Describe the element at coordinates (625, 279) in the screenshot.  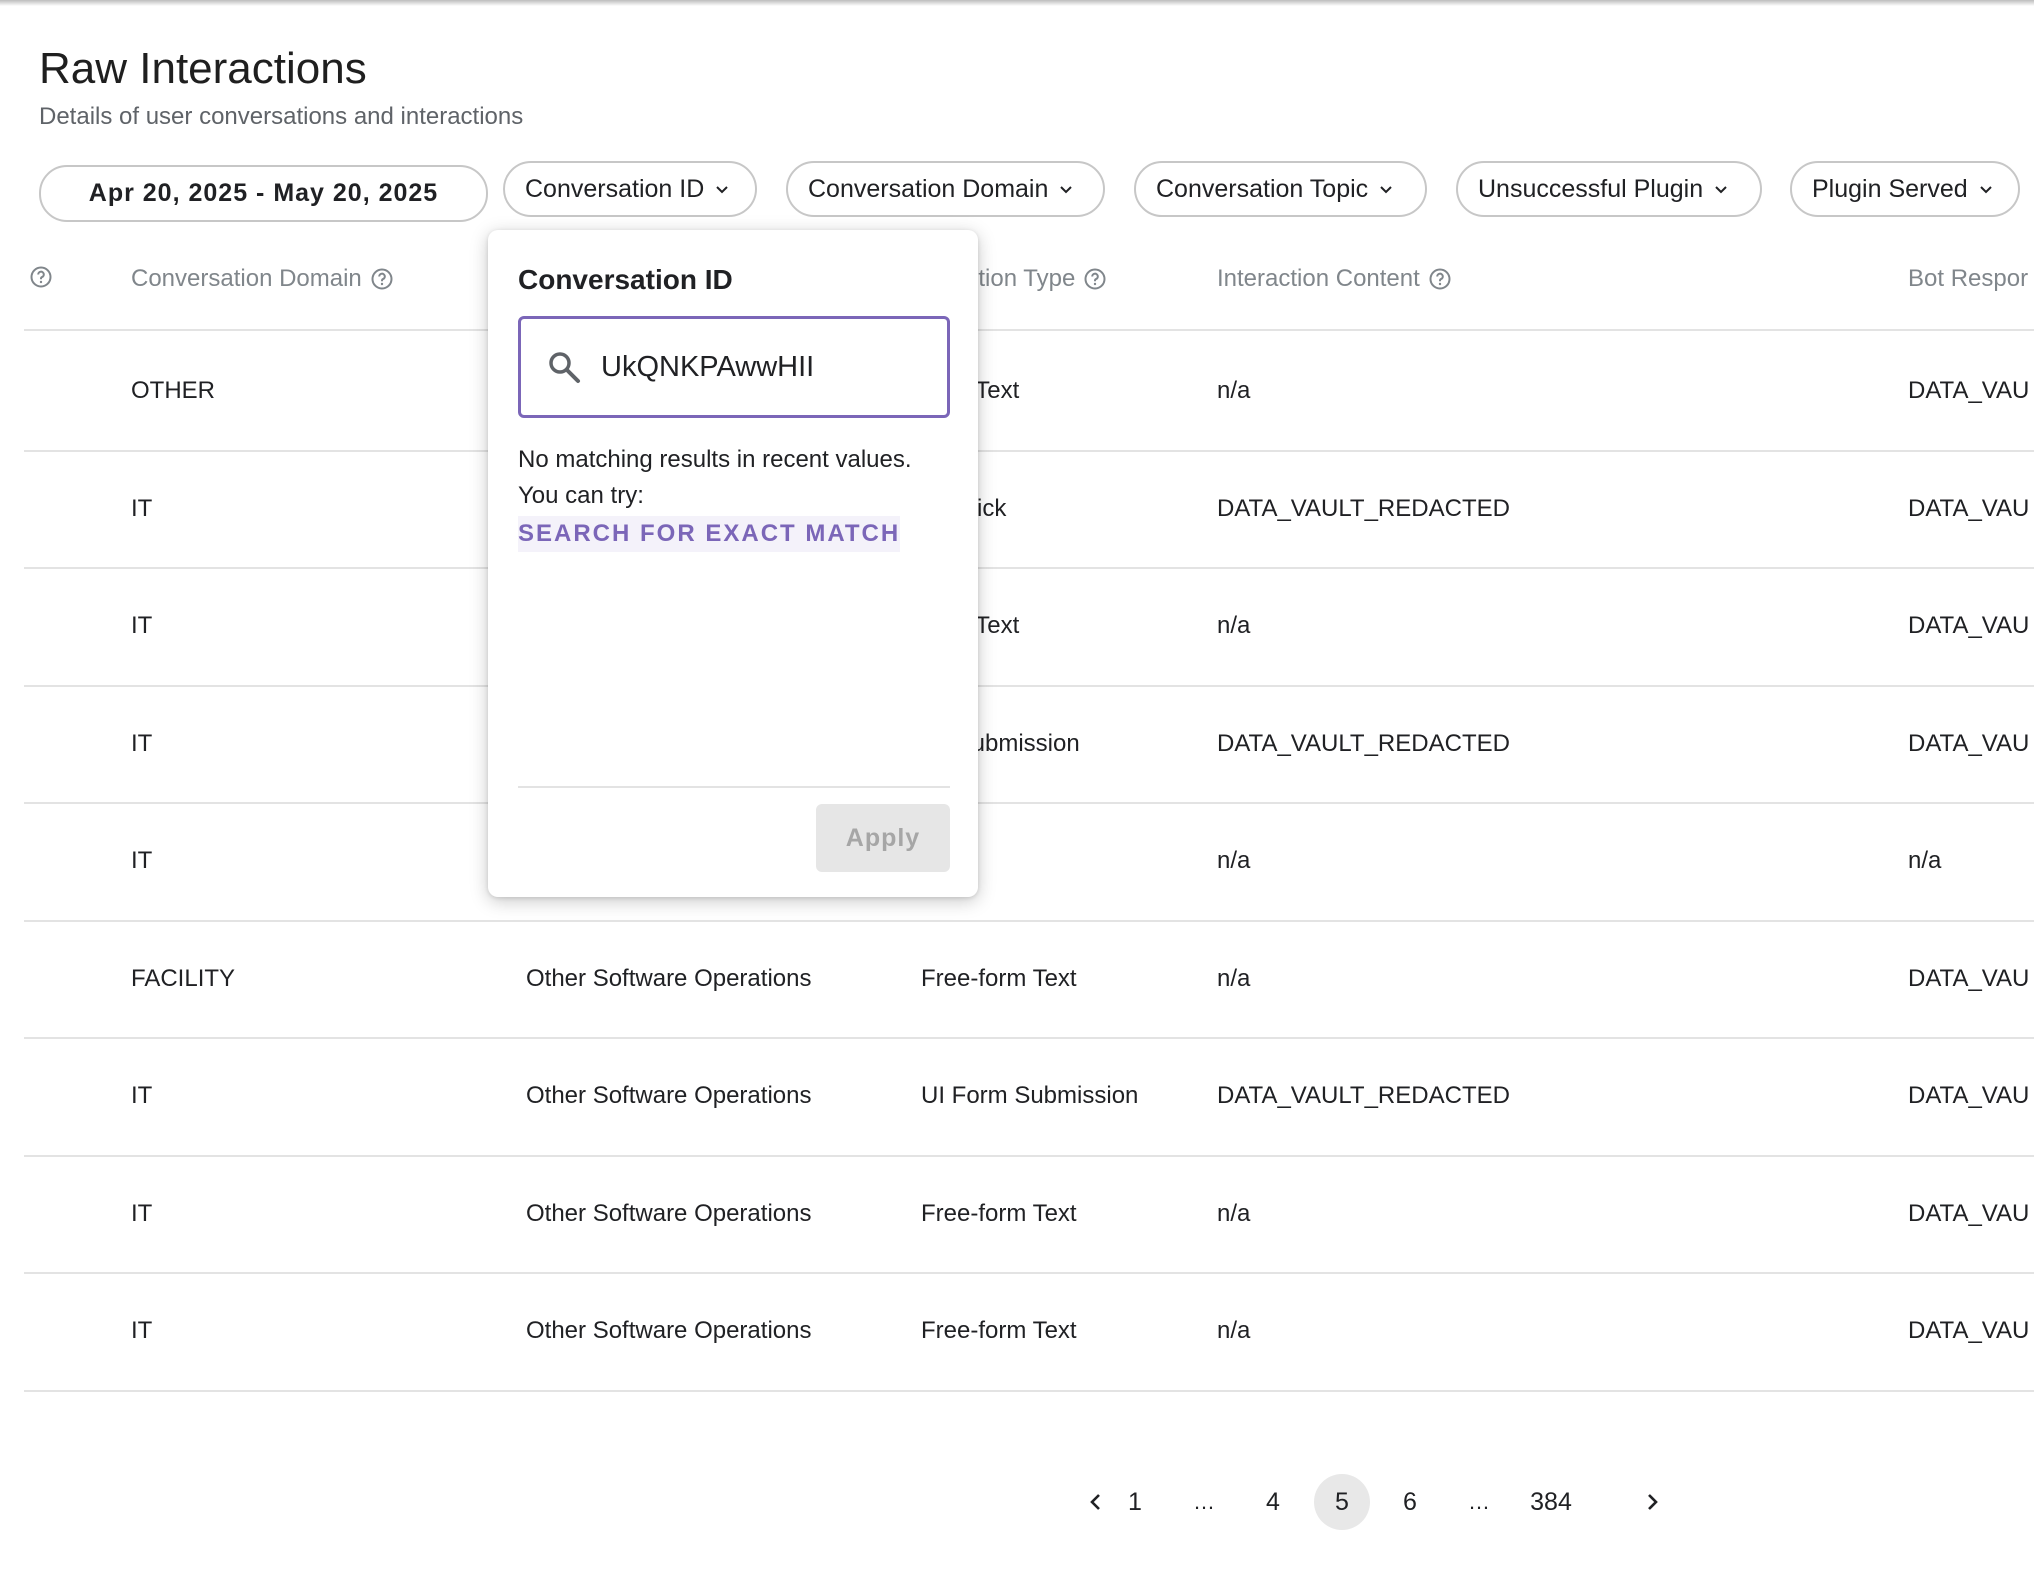
I see `popover-title: Conversation ID` at that location.